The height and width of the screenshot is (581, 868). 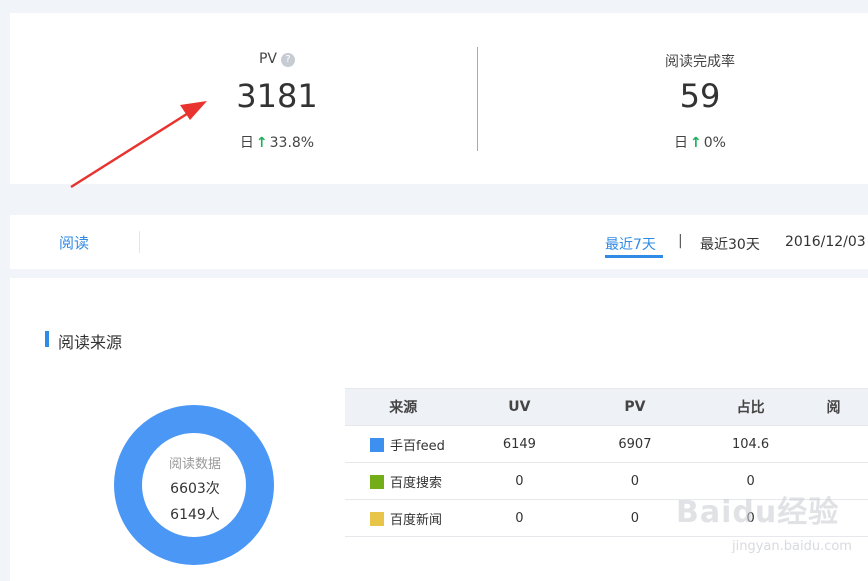 I want to click on stat-completion-change: 日 ↑ 0%, so click(x=700, y=142).